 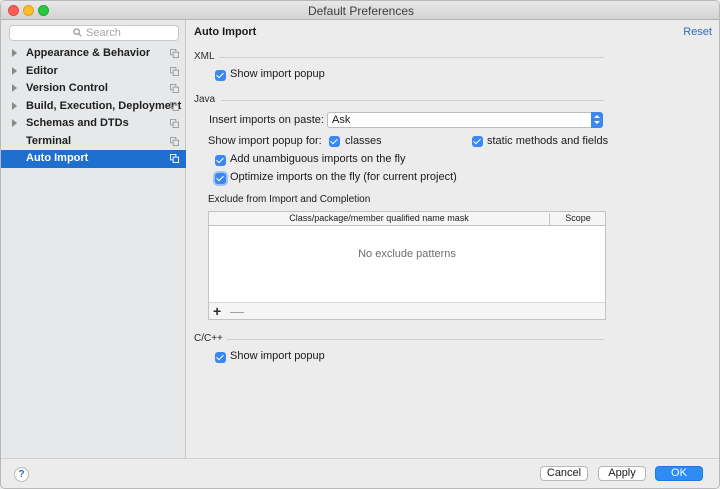 What do you see at coordinates (204, 56) in the screenshot?
I see `section-xml: XML` at bounding box center [204, 56].